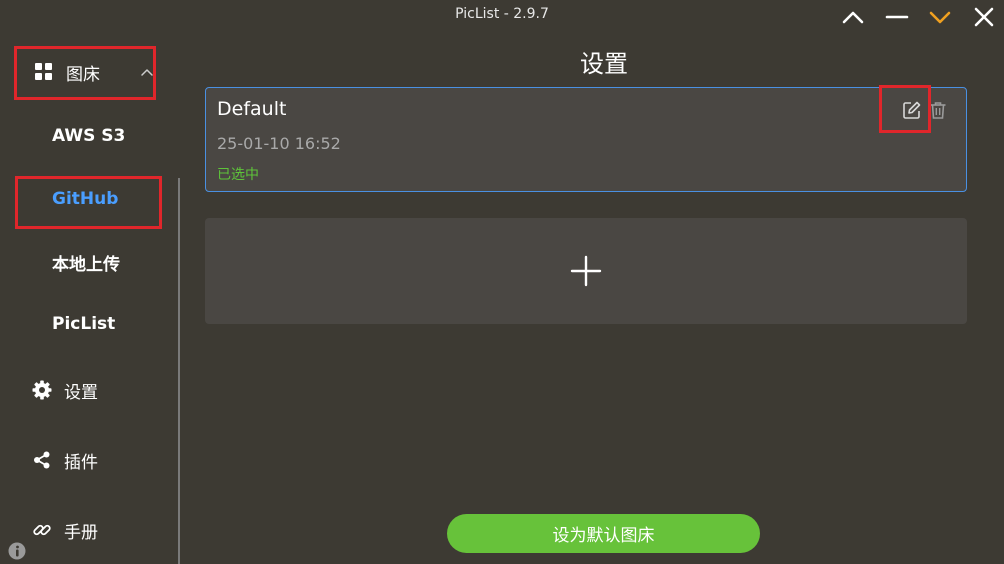 This screenshot has height=564, width=1004. Describe the element at coordinates (897, 17) in the screenshot. I see `minimize-icon` at that location.